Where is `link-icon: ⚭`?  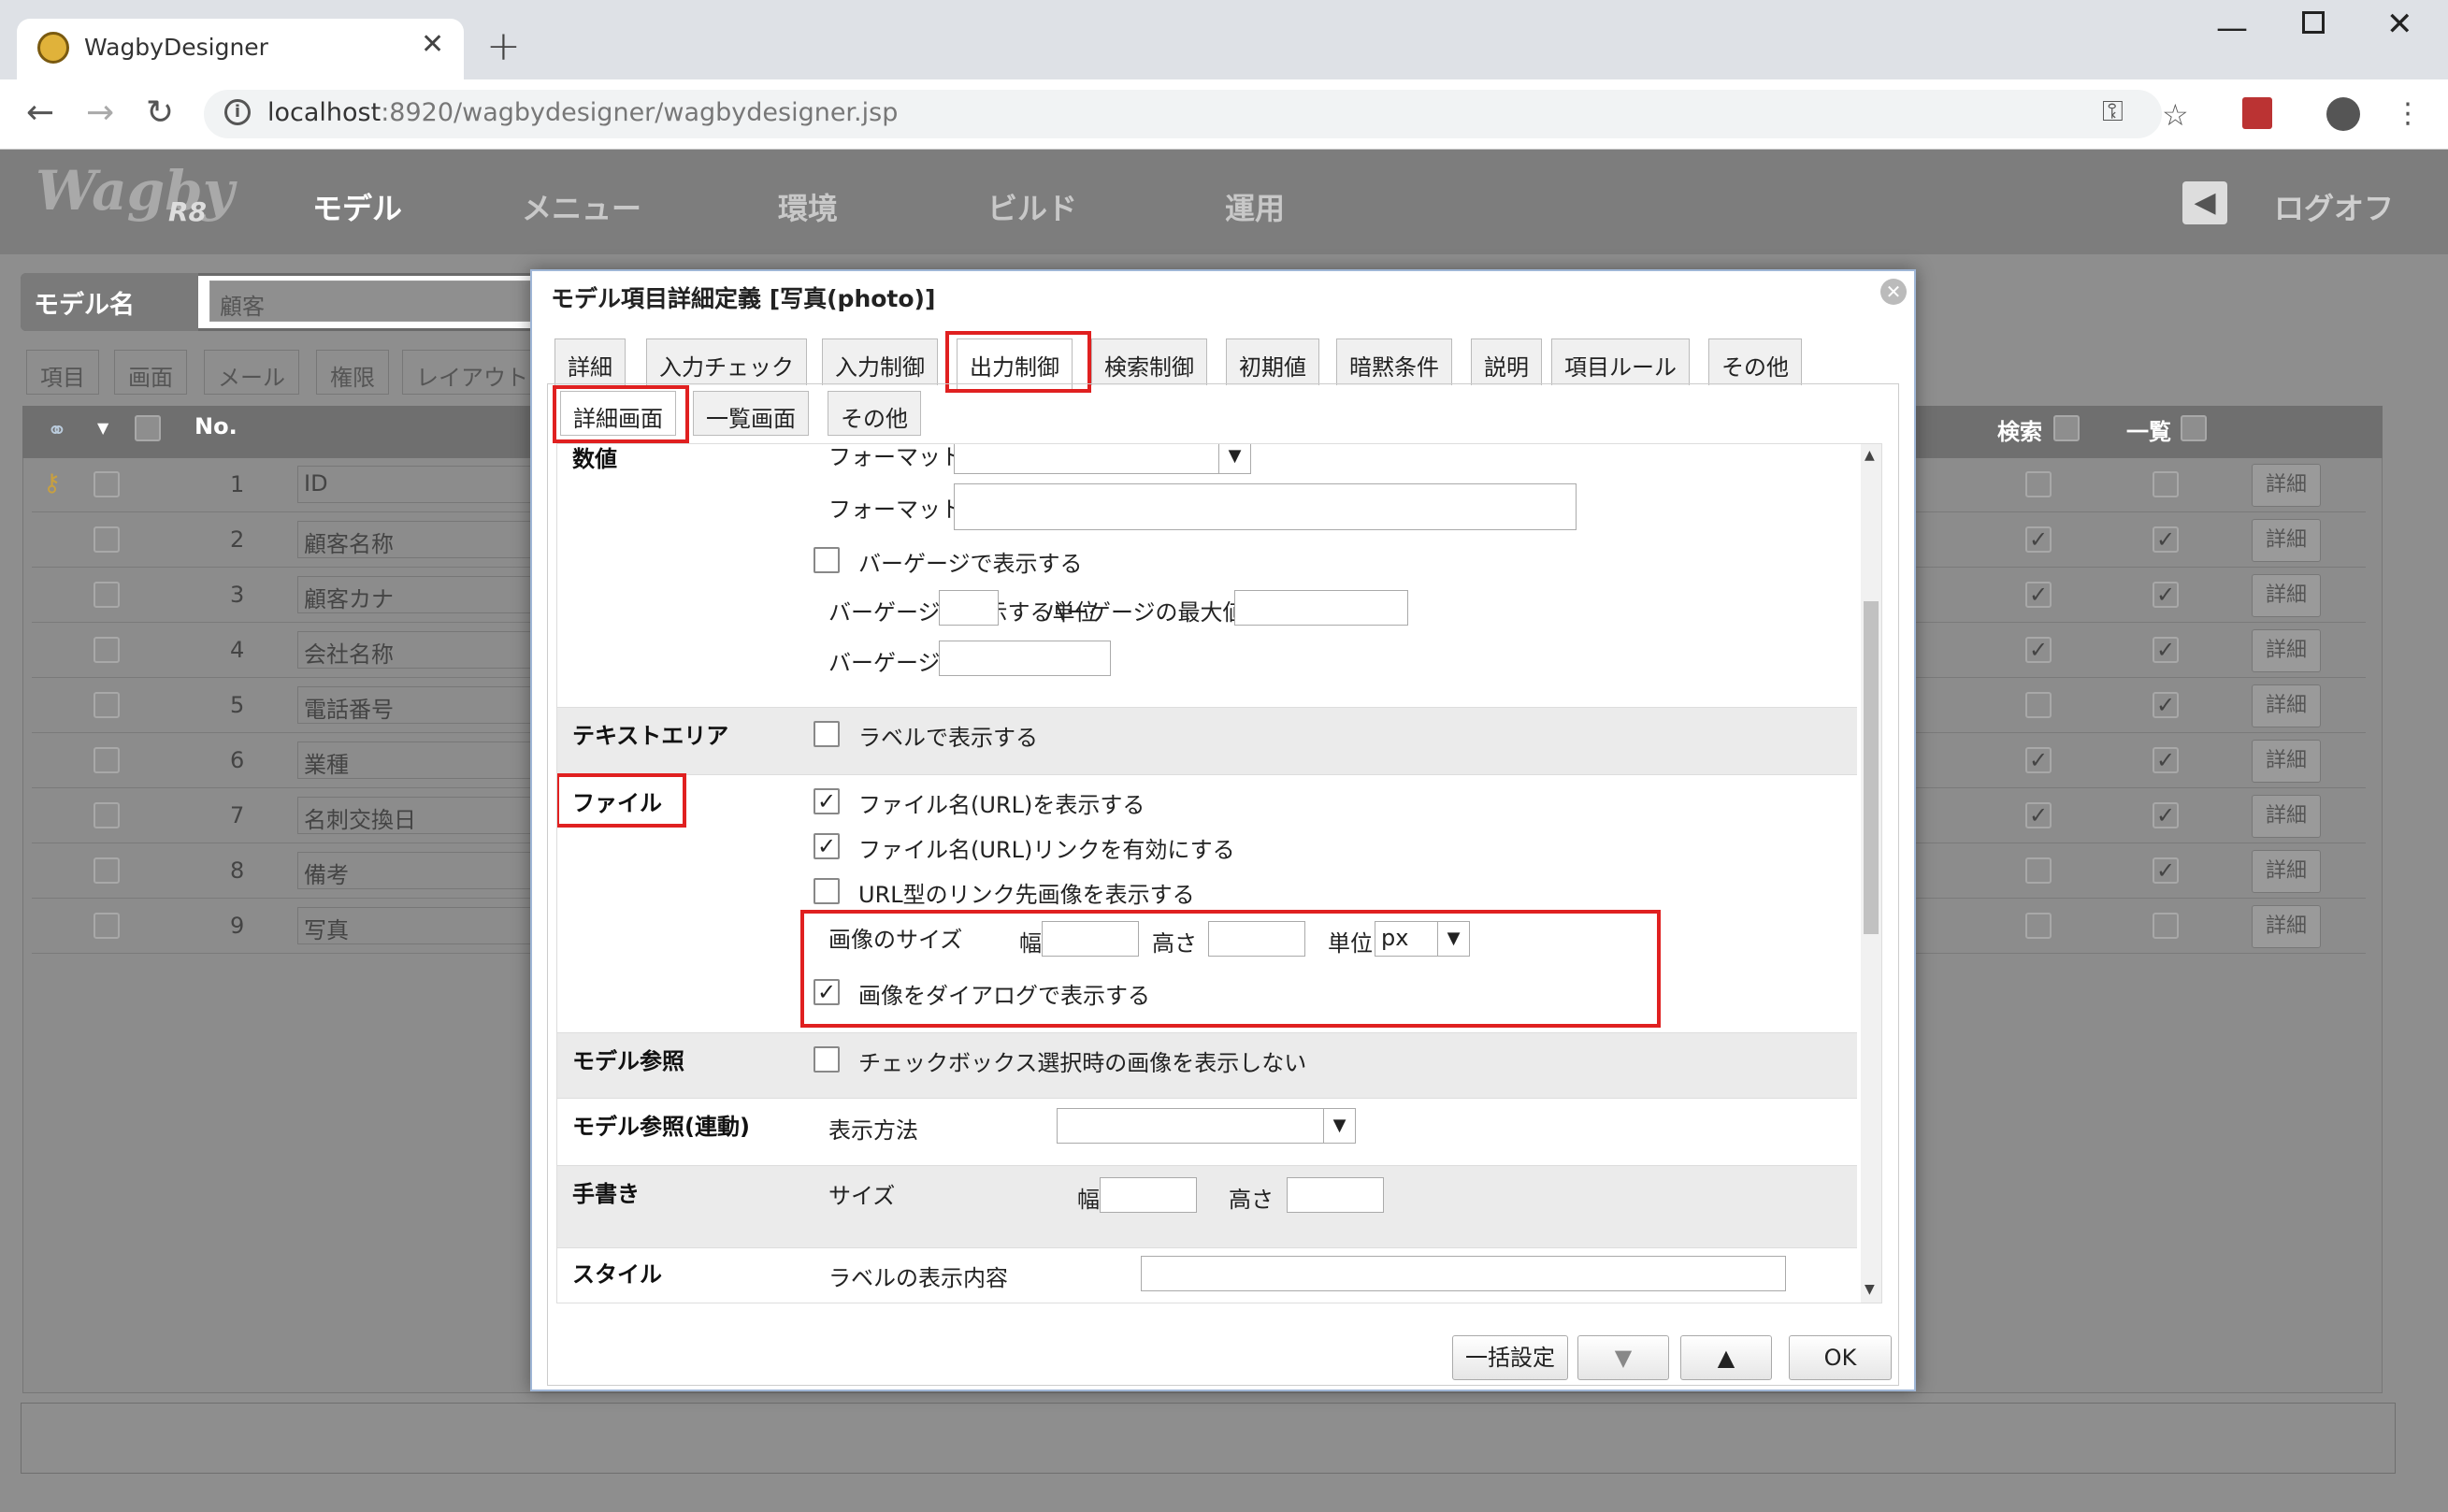
link-icon: ⚭ is located at coordinates (57, 431).